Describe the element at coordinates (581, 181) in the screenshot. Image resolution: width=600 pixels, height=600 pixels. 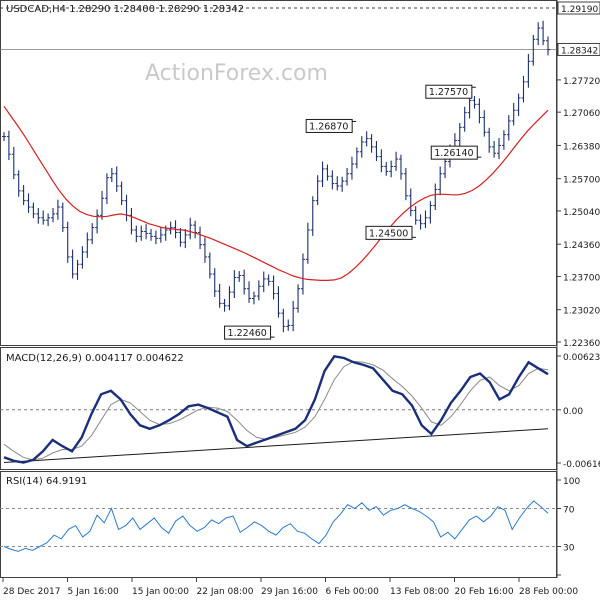
I see `price-tick-label: 1.25700` at that location.